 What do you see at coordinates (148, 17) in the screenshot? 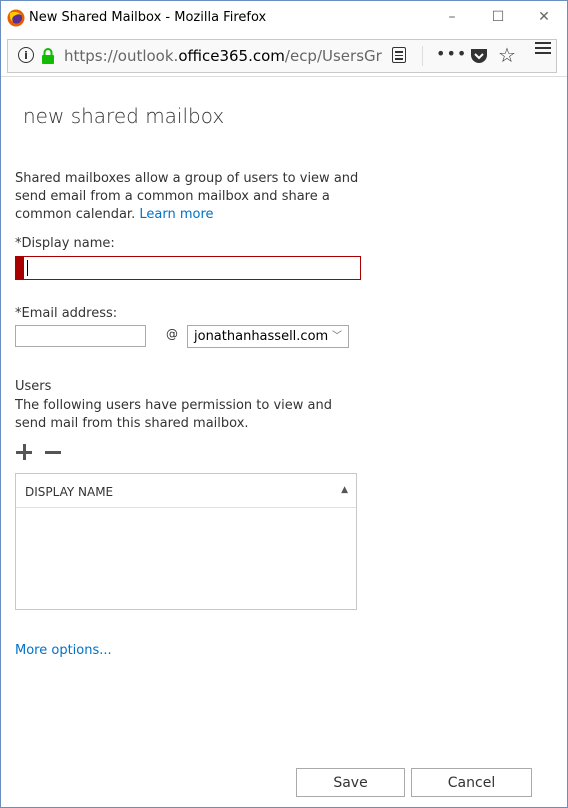
I see `window-title: New Shared Mailbox - Mozilla Firefox` at bounding box center [148, 17].